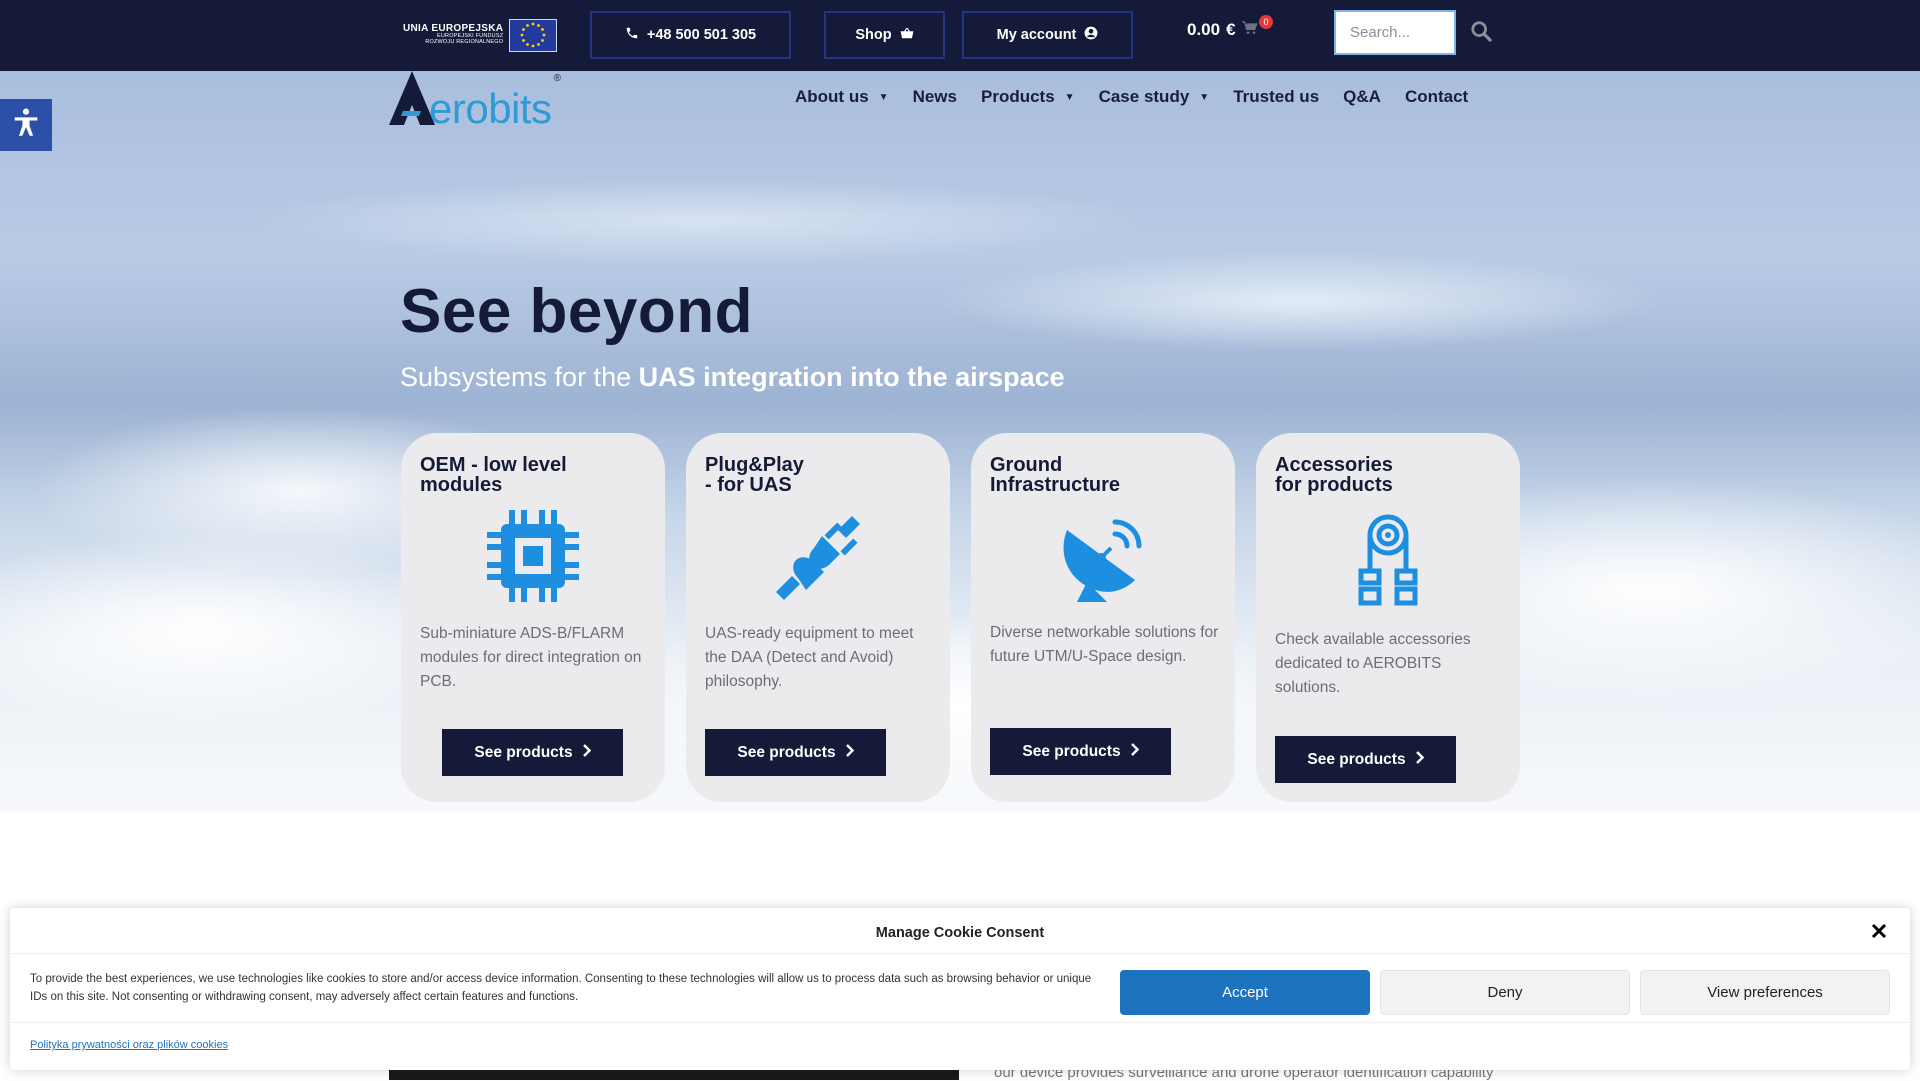  Describe the element at coordinates (873, 35) in the screenshot. I see `shop-label: Shop` at that location.